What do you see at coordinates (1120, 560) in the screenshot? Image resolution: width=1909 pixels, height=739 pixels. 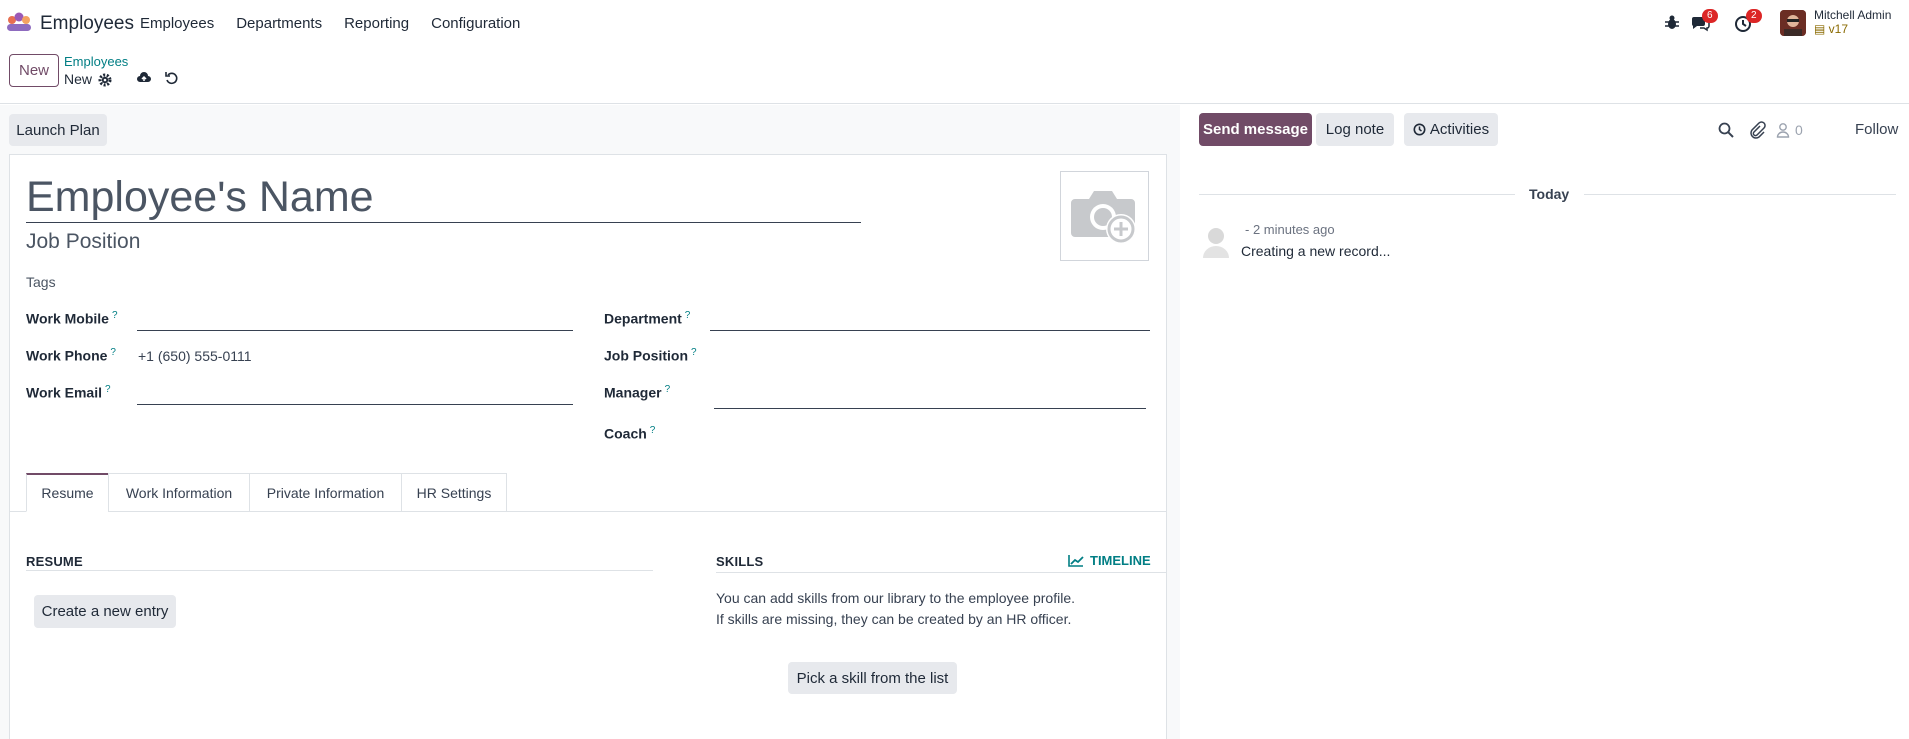 I see `timeline-label: TIMELINE` at bounding box center [1120, 560].